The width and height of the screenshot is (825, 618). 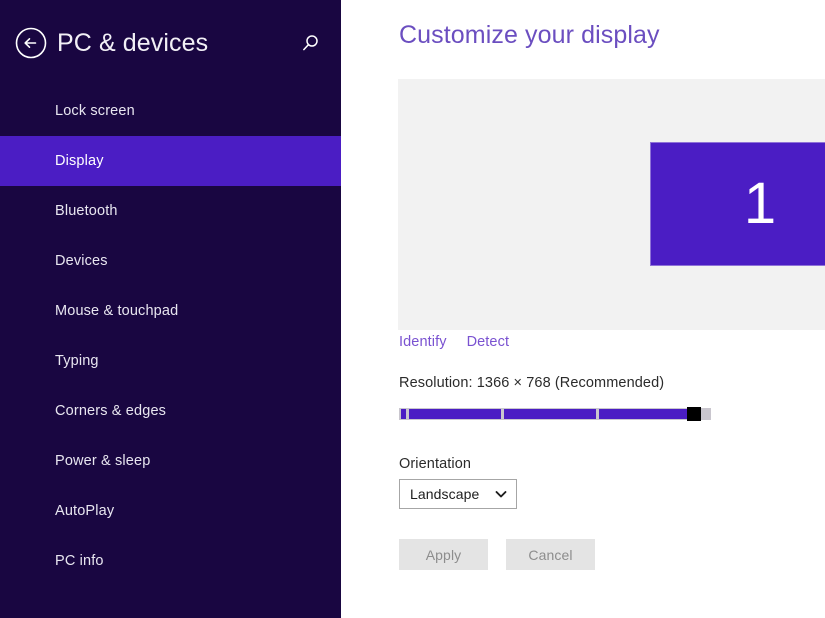 I want to click on sidebar-item-label: PC info, so click(x=79, y=561).